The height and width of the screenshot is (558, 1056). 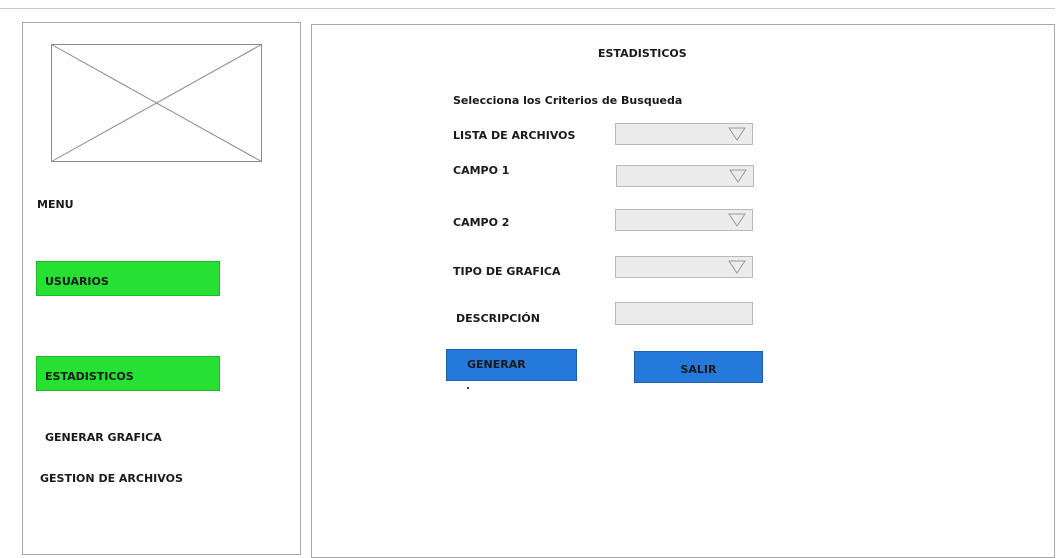 I want to click on sidebar-item-usuarios: USUARIOS, so click(x=128, y=278).